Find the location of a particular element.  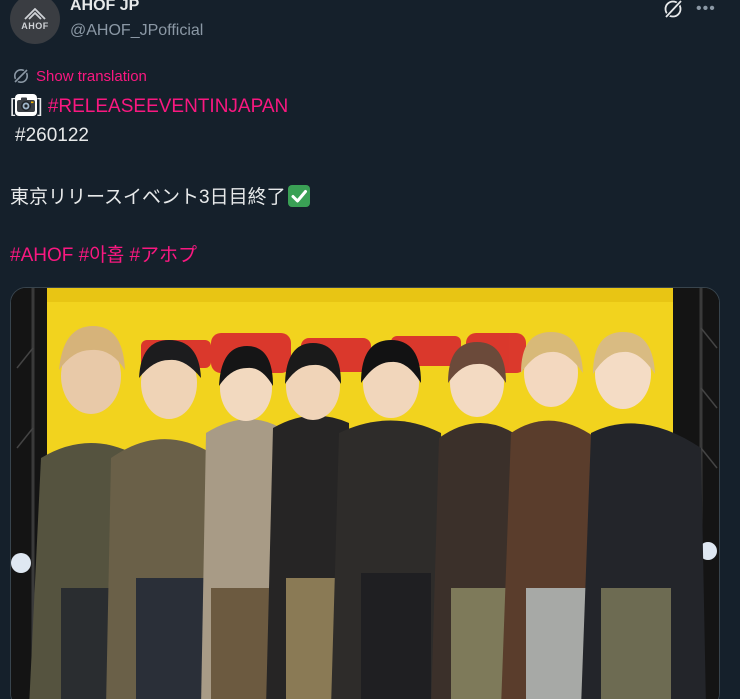

tweet-line-1: [ ] #RELEASEEVENTINJAPAN is located at coordinates (149, 106).